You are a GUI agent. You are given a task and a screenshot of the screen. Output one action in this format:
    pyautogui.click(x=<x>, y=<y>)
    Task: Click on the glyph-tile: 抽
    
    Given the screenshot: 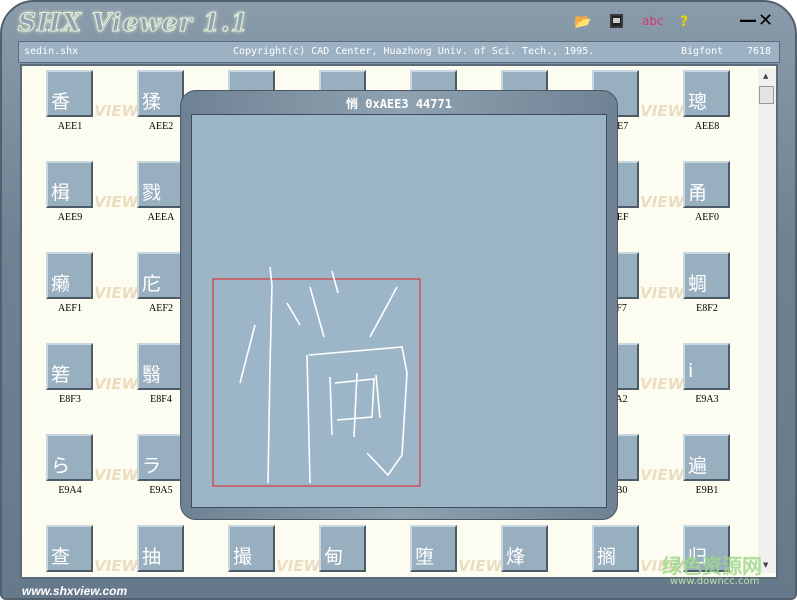 What is the action you would take?
    pyautogui.click(x=160, y=548)
    